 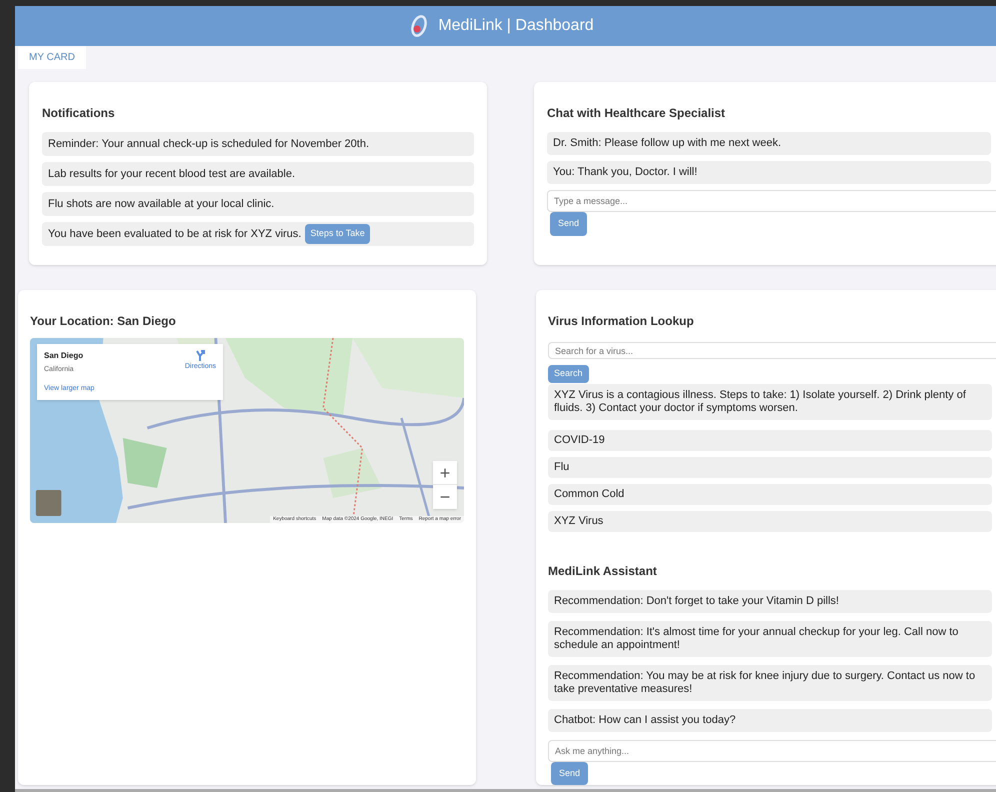 What do you see at coordinates (770, 720) in the screenshot?
I see `message-bubble: Chatbot: How can I assist you today?` at bounding box center [770, 720].